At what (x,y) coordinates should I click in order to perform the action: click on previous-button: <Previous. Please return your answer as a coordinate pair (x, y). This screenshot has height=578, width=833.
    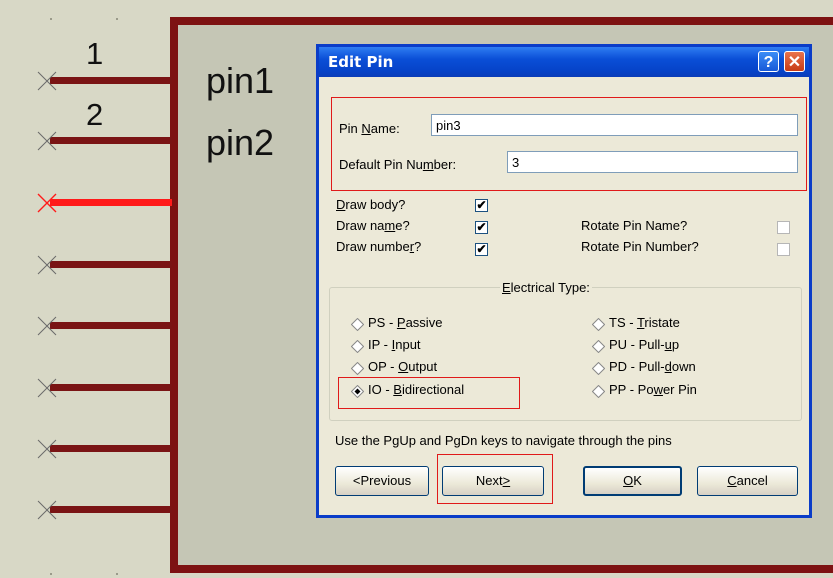
    Looking at the image, I should click on (382, 481).